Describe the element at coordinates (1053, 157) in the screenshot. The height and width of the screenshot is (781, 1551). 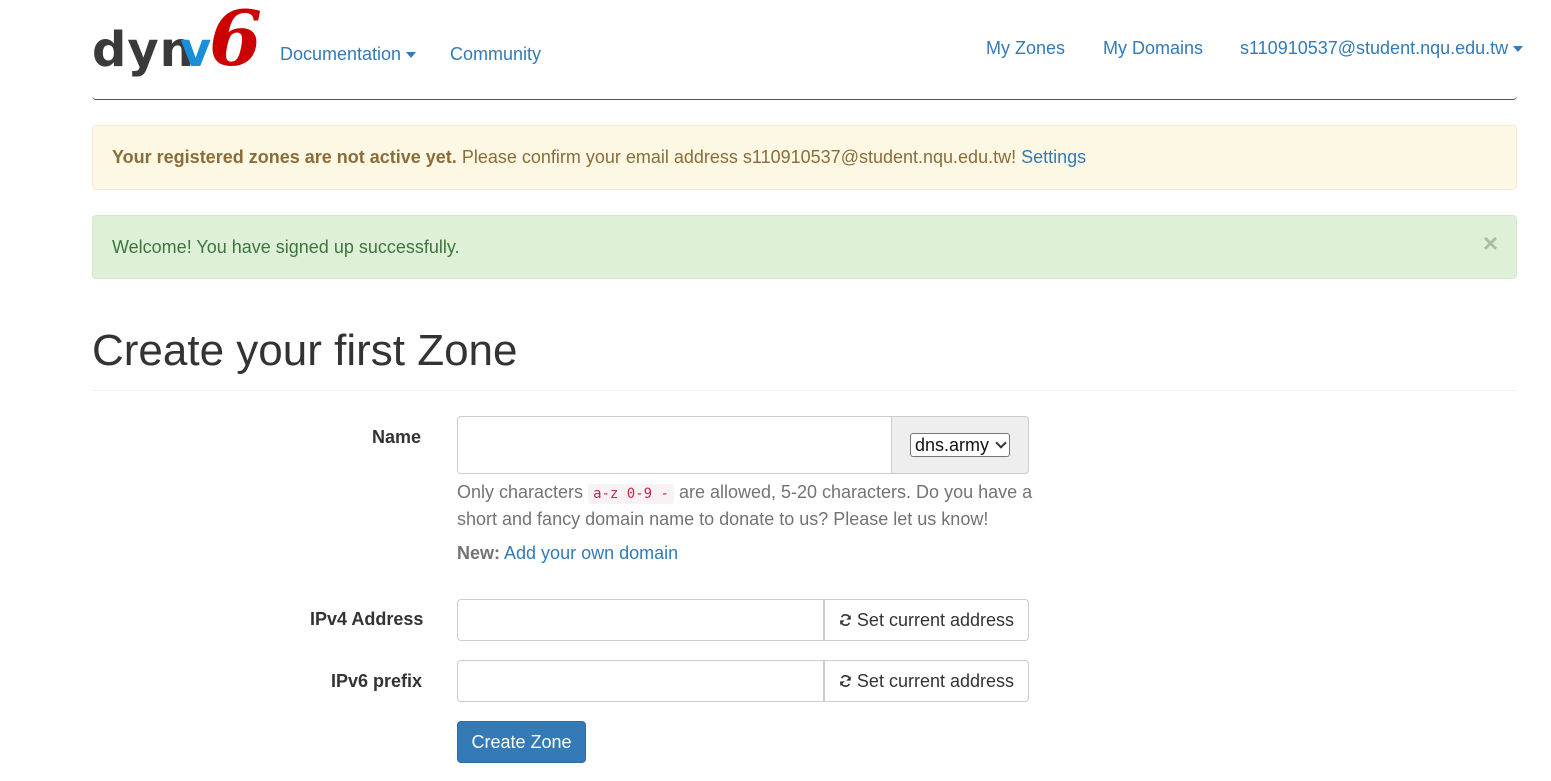
I see `settings-link: Settings` at that location.